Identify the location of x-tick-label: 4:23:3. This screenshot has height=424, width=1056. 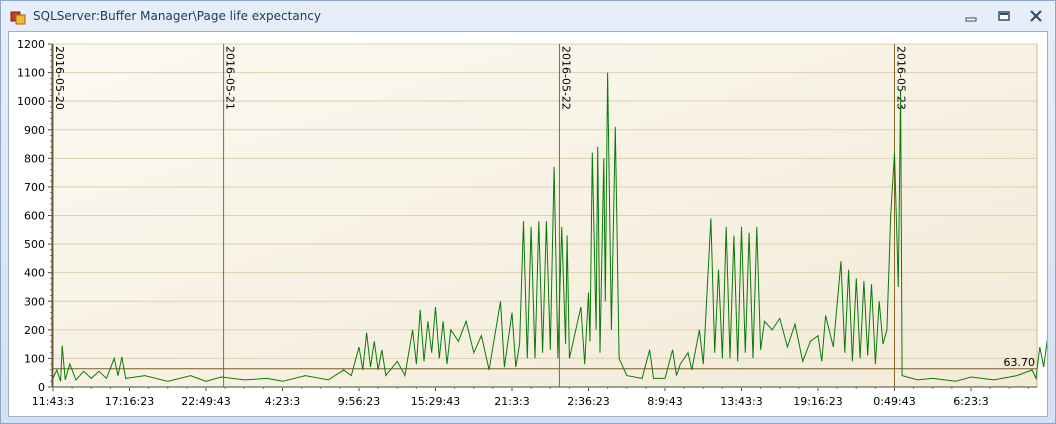
(282, 401).